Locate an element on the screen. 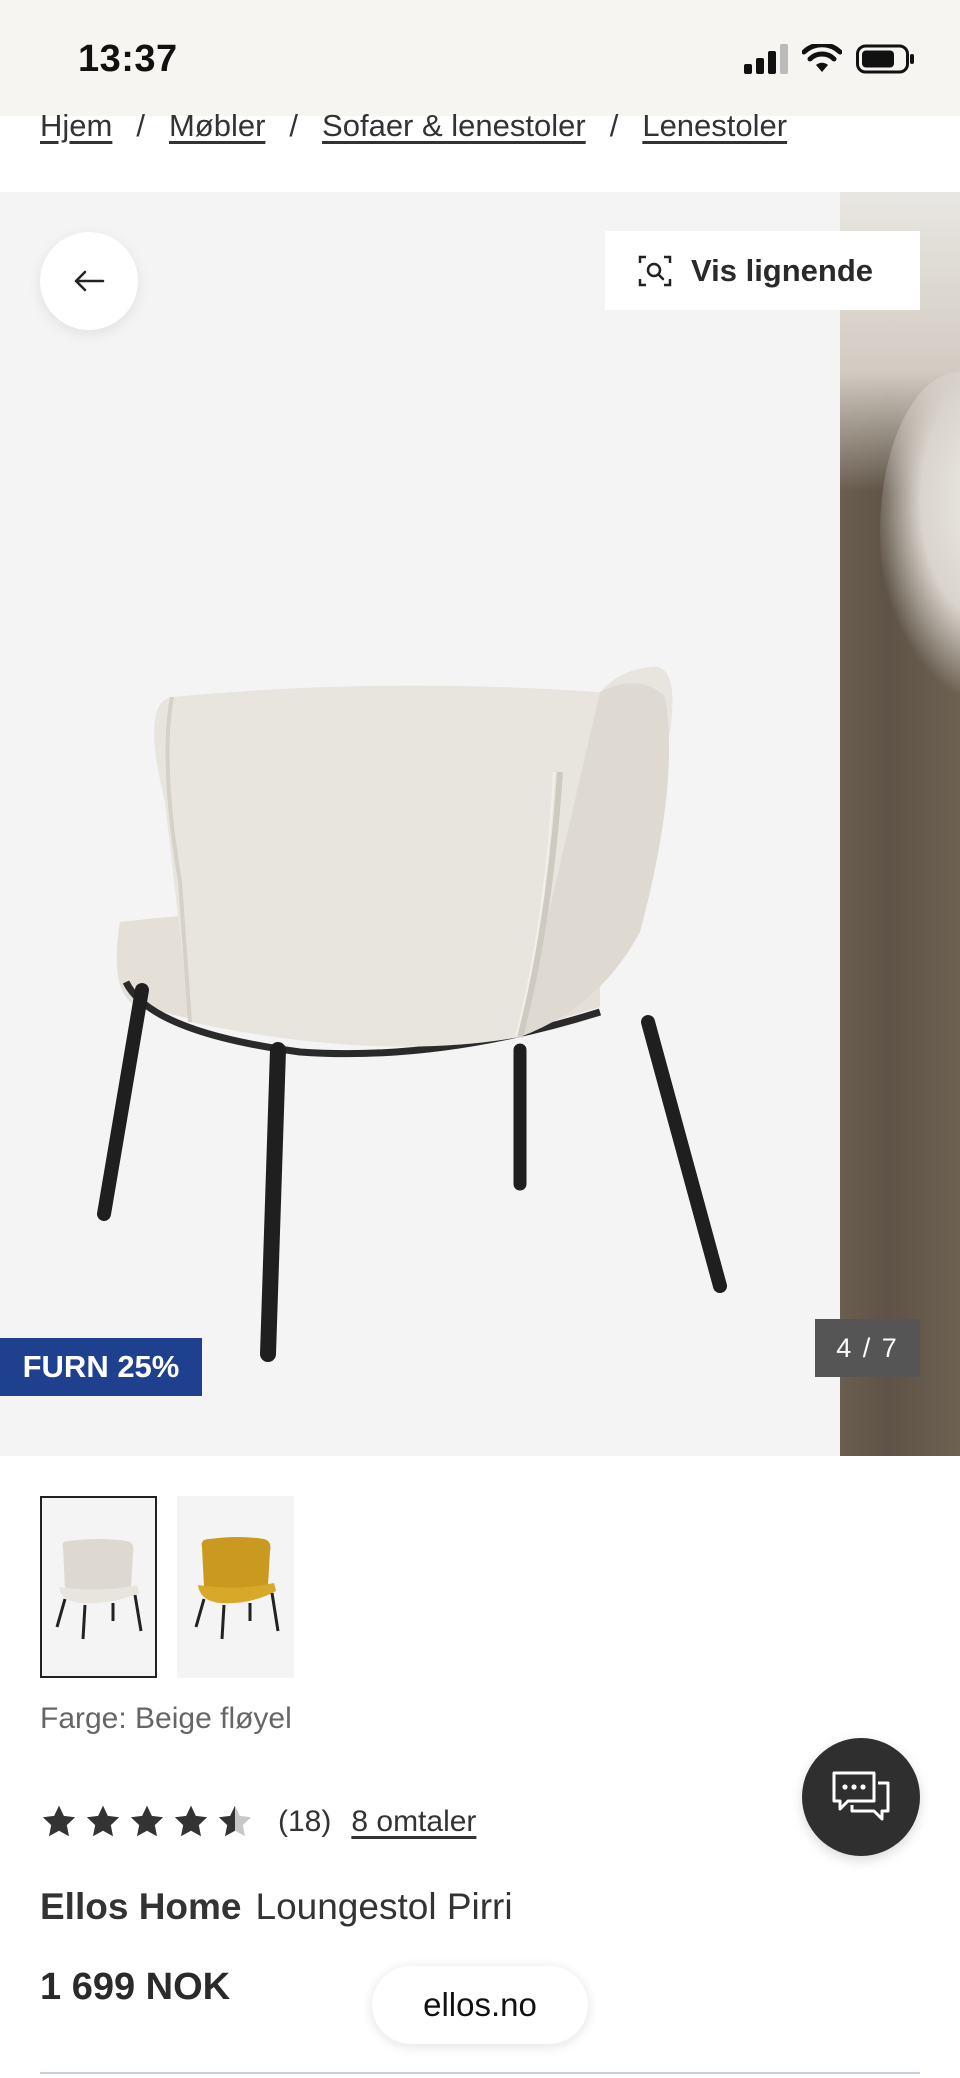 Image resolution: width=960 pixels, height=2078 pixels. browser-address-pill: ellos.no is located at coordinates (480, 2005).